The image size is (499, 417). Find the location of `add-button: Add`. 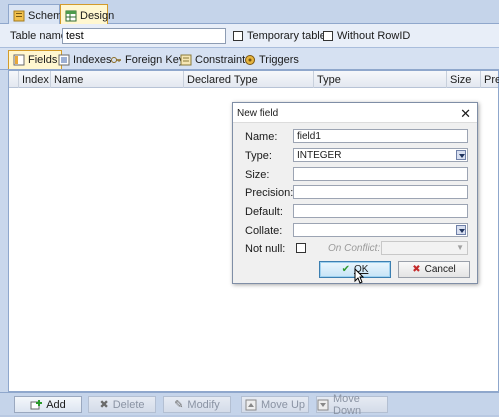

add-button: Add is located at coordinates (48, 404).